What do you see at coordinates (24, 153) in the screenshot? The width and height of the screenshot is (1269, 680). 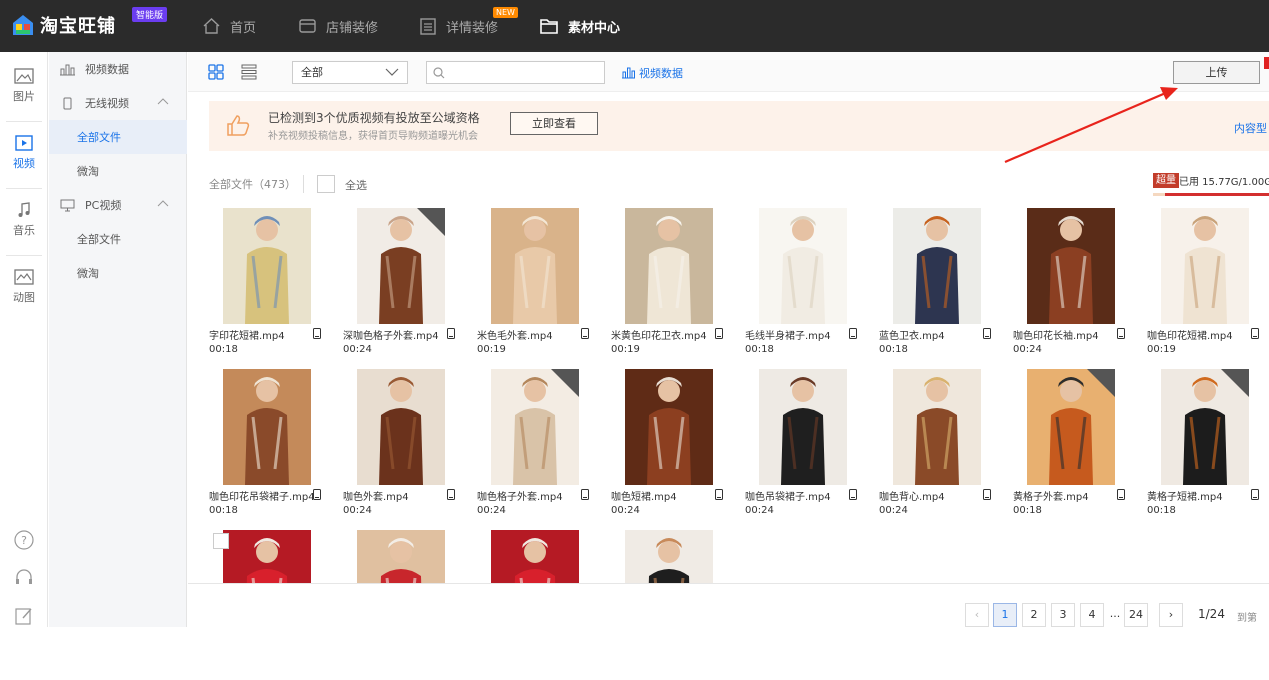 I see `rail-item-video: 视频` at bounding box center [24, 153].